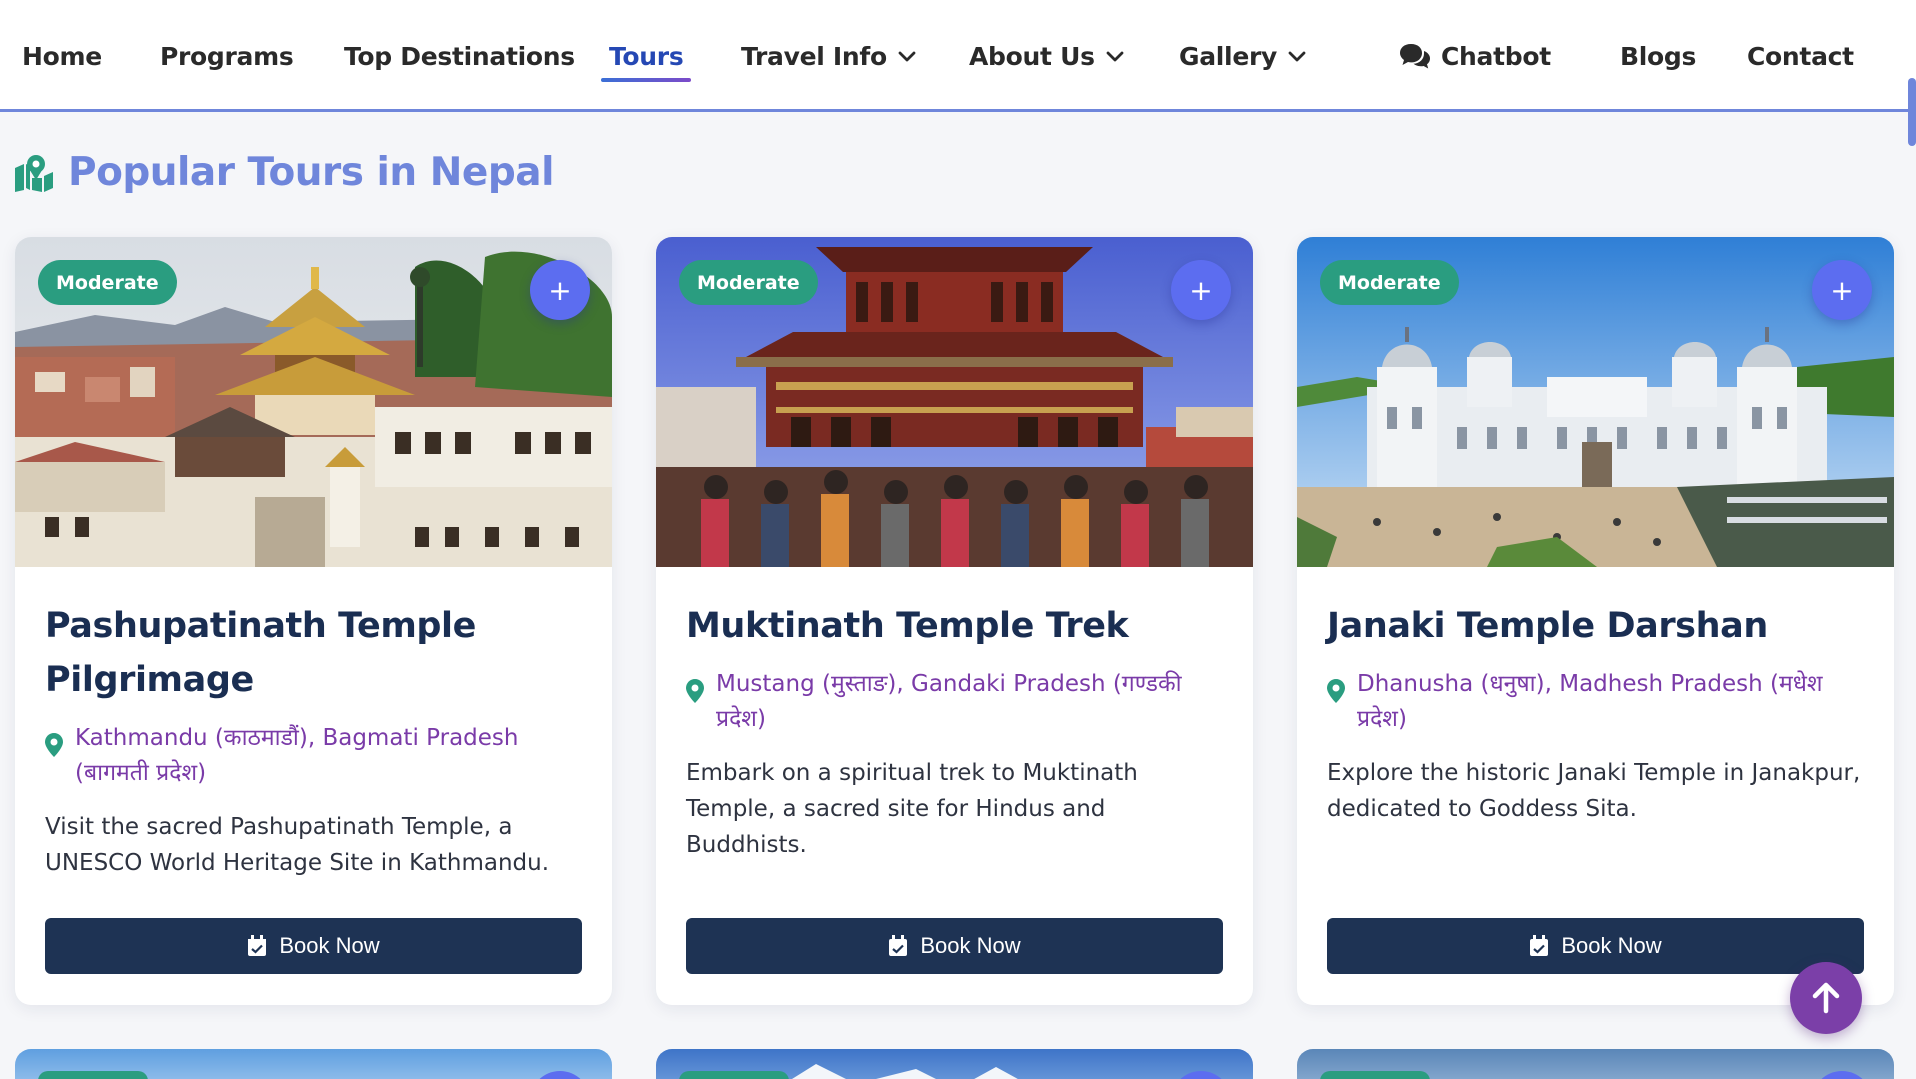 The image size is (1916, 1079). Describe the element at coordinates (1496, 56) in the screenshot. I see `nav-chatbot-label: Chatbot` at that location.